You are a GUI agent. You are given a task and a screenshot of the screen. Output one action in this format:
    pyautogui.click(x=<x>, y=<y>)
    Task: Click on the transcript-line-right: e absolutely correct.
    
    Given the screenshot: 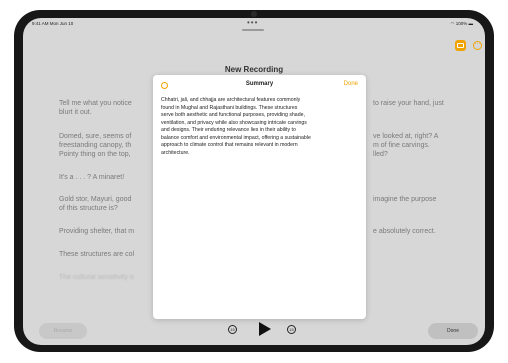 What is the action you would take?
    pyautogui.click(x=404, y=231)
    